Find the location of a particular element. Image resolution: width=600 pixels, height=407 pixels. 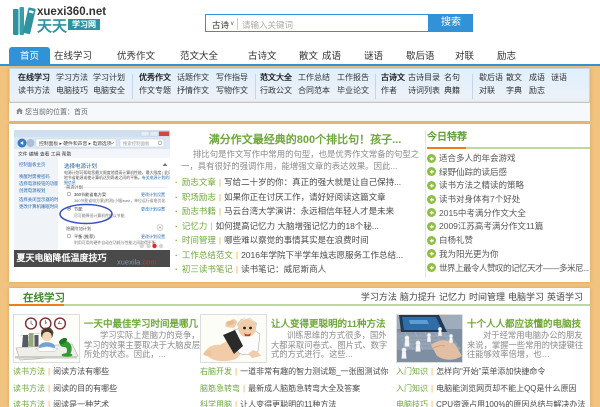

svg-text: xuexila.com is located at coordinates (137, 262).